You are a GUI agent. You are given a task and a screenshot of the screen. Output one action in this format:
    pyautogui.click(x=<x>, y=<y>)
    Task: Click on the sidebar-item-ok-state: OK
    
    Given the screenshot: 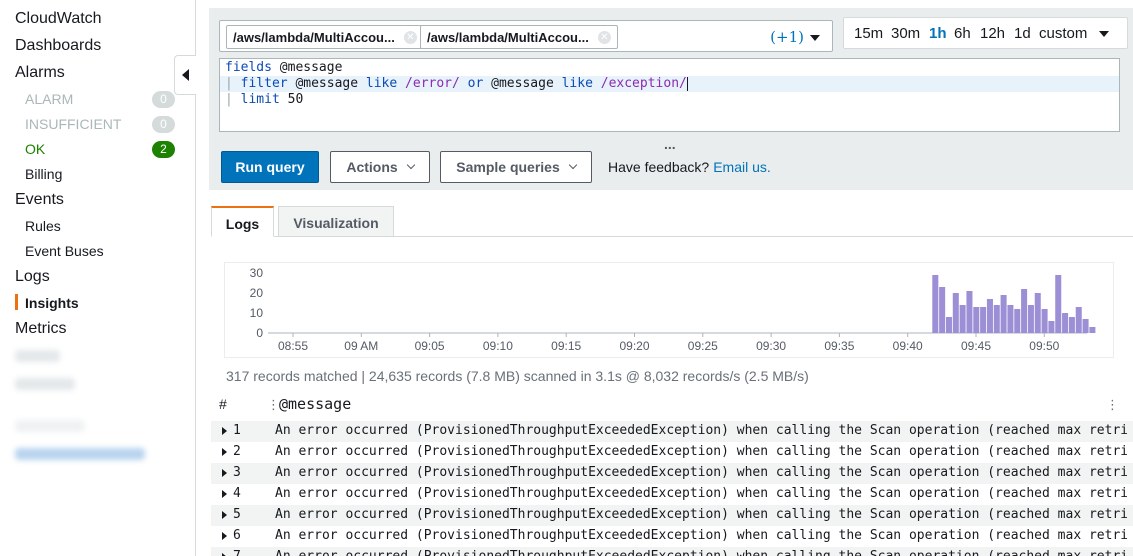 What is the action you would take?
    pyautogui.click(x=35, y=149)
    